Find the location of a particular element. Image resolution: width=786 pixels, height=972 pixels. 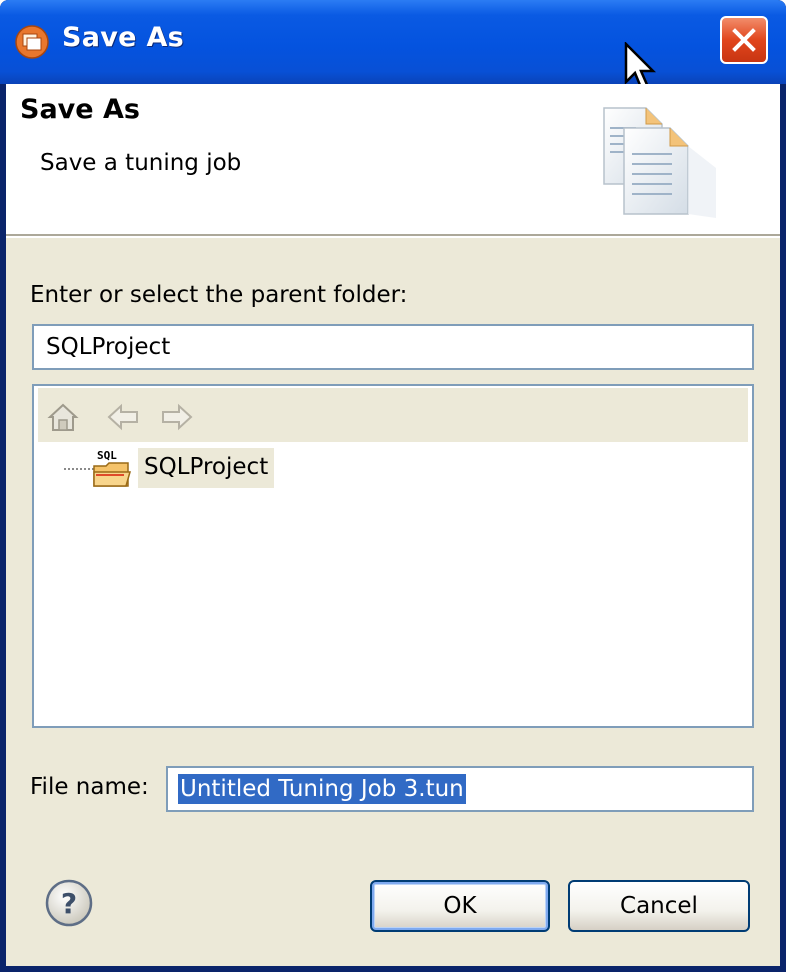

tree-toolbar is located at coordinates (393, 415).